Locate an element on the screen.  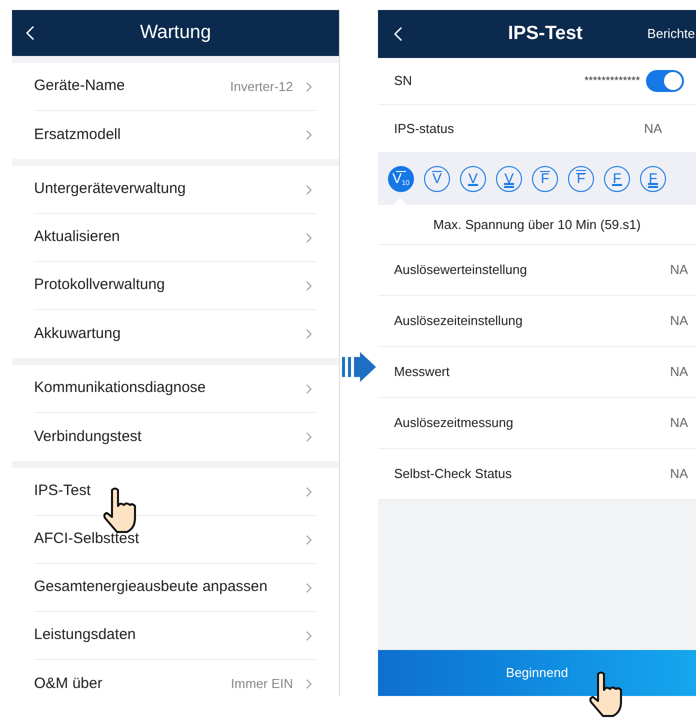
menu-item: Ersatzmodell is located at coordinates (175, 135).